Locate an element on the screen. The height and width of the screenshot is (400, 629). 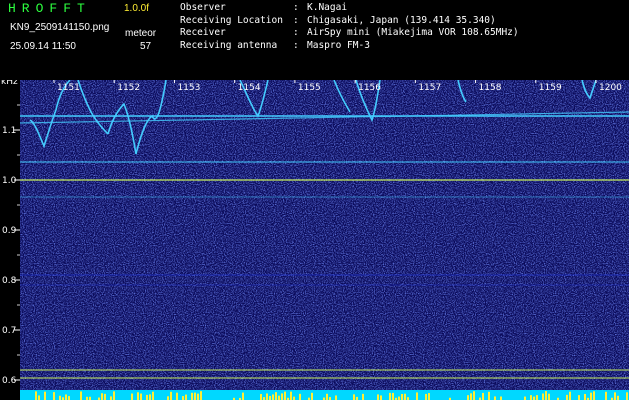
info-key: Receiving antenna is located at coordinates (229, 45).